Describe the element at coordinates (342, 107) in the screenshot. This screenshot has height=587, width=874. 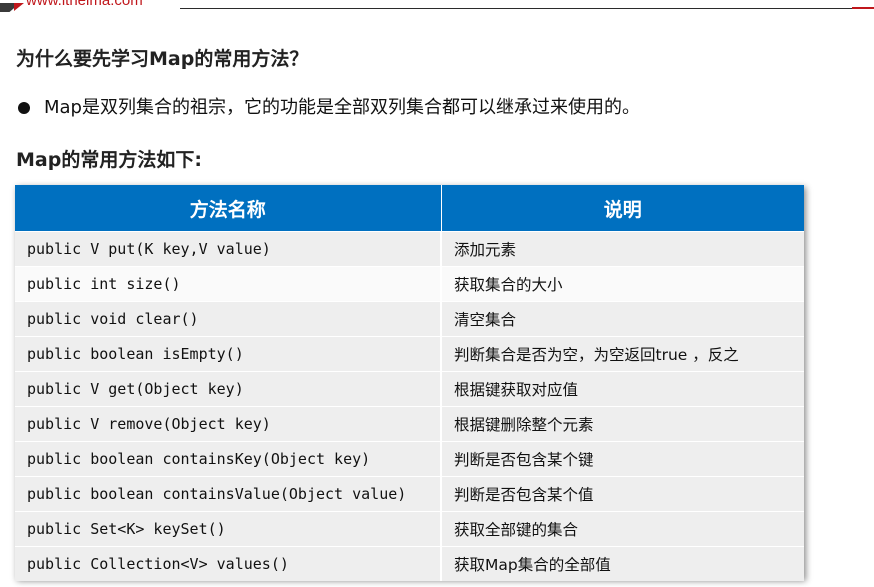
I see `bullet-text: Map是双列集合的祖宗，它的功能是全部双列集合都可以继承过来使用的。` at that location.